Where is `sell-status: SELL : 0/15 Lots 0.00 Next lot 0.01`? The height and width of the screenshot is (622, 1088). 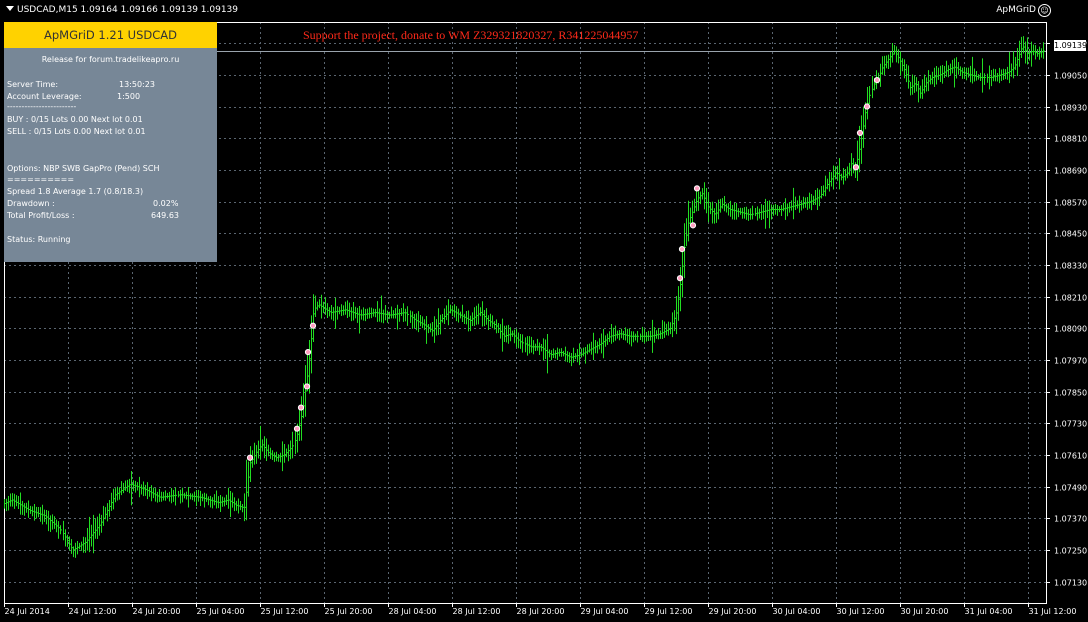
sell-status: SELL : 0/15 Lots 0.00 Next lot 0.01 is located at coordinates (76, 131).